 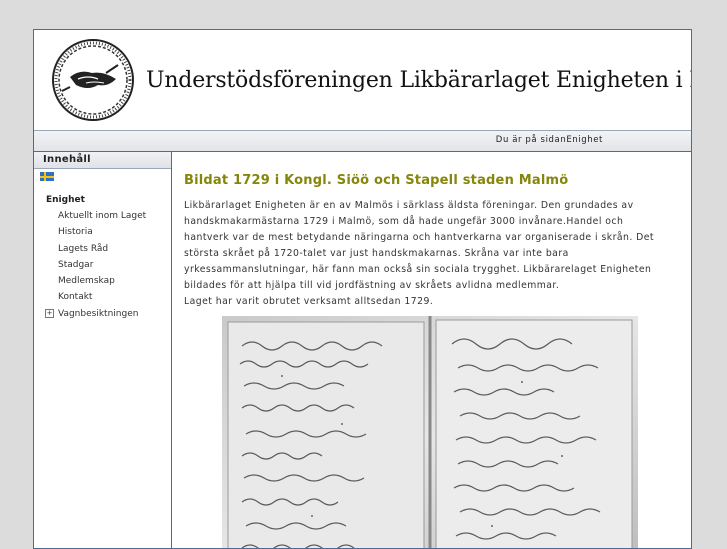 I want to click on swedish-flag-icon, so click(x=47, y=176).